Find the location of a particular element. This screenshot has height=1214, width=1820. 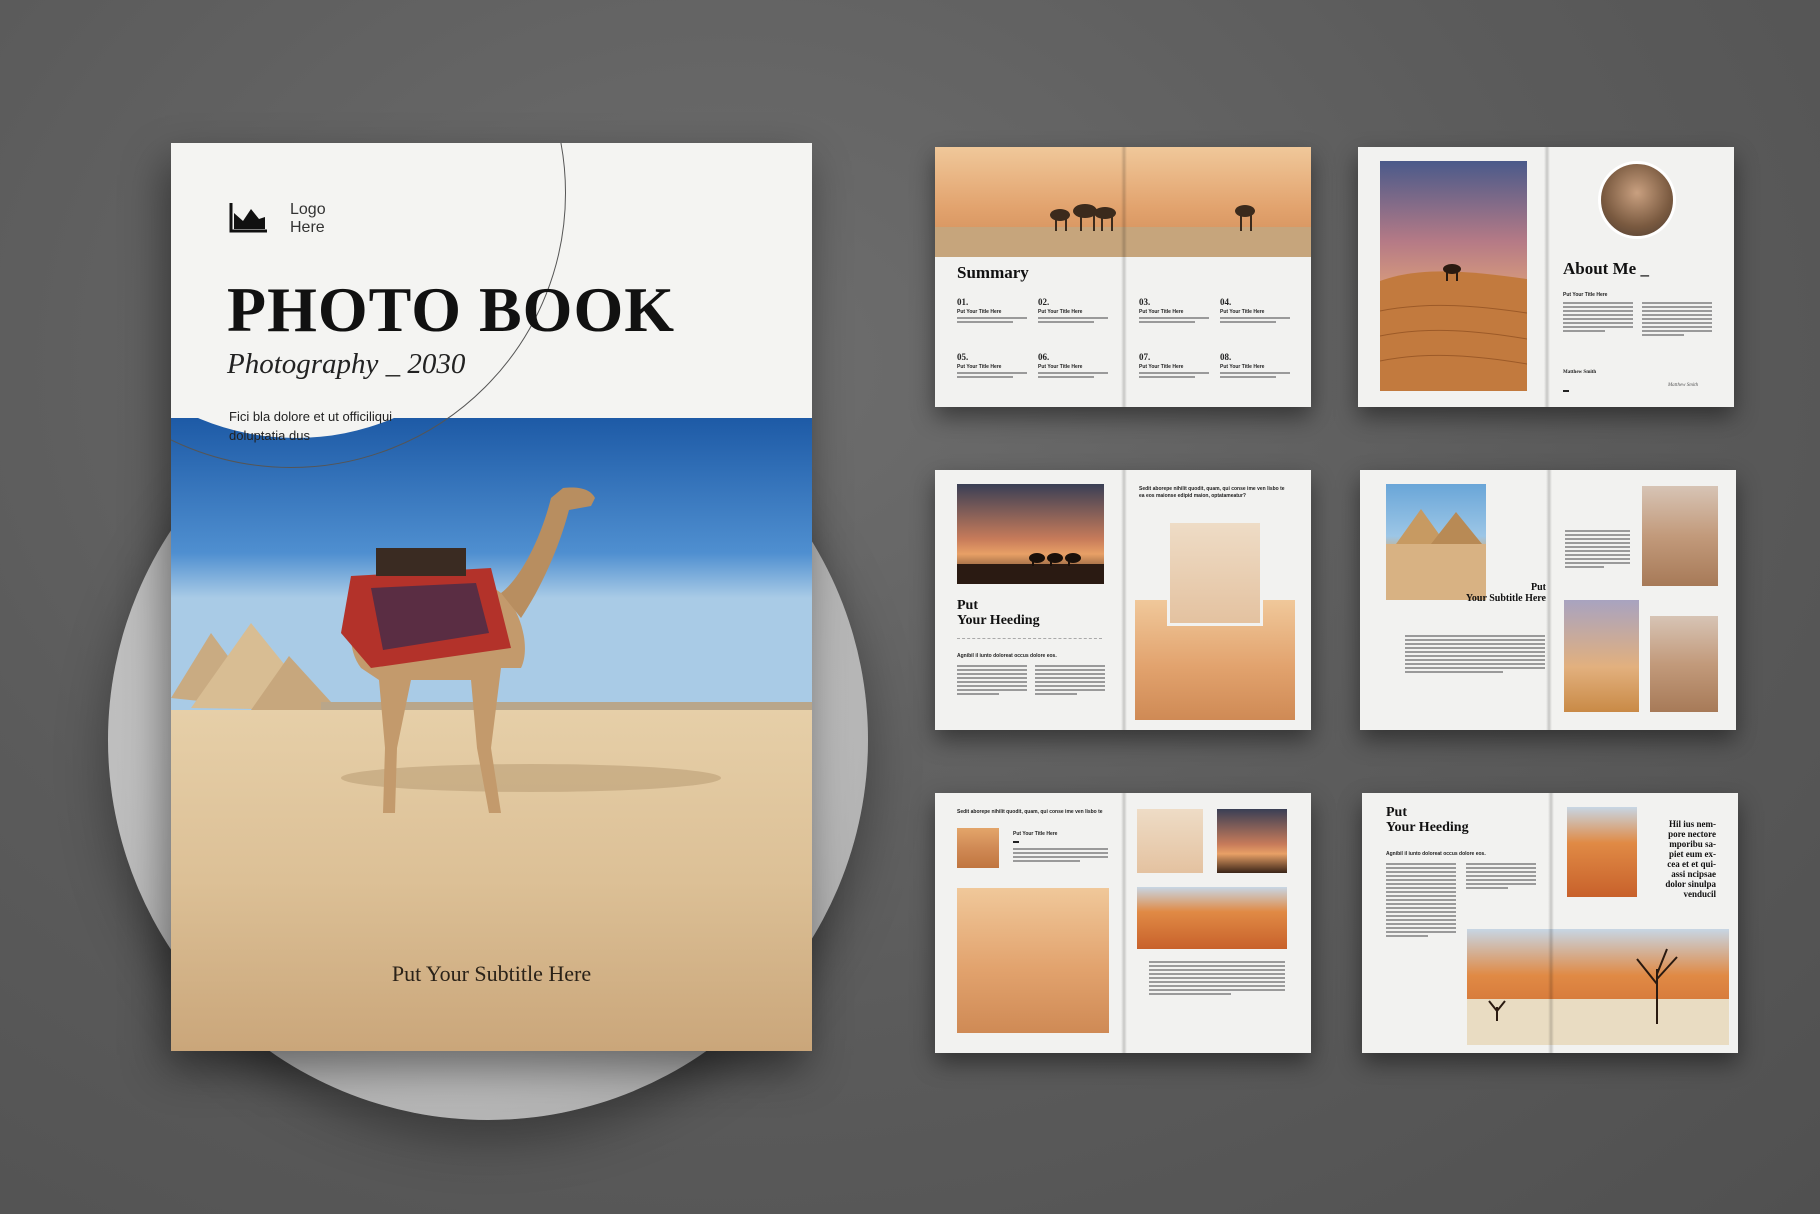

summary-item-num: 02. is located at coordinates (1044, 302).